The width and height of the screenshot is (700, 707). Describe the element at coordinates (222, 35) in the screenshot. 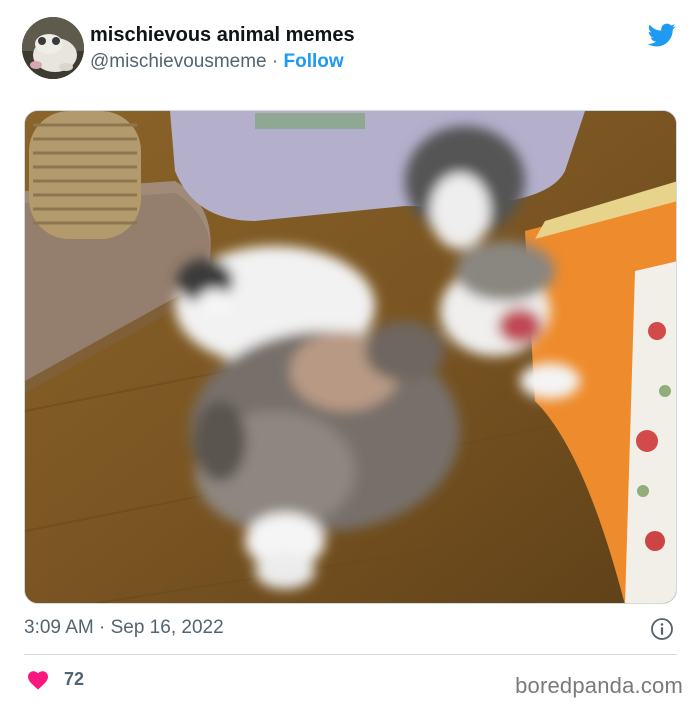

I see `author-display-name: mischievous animal memes` at that location.